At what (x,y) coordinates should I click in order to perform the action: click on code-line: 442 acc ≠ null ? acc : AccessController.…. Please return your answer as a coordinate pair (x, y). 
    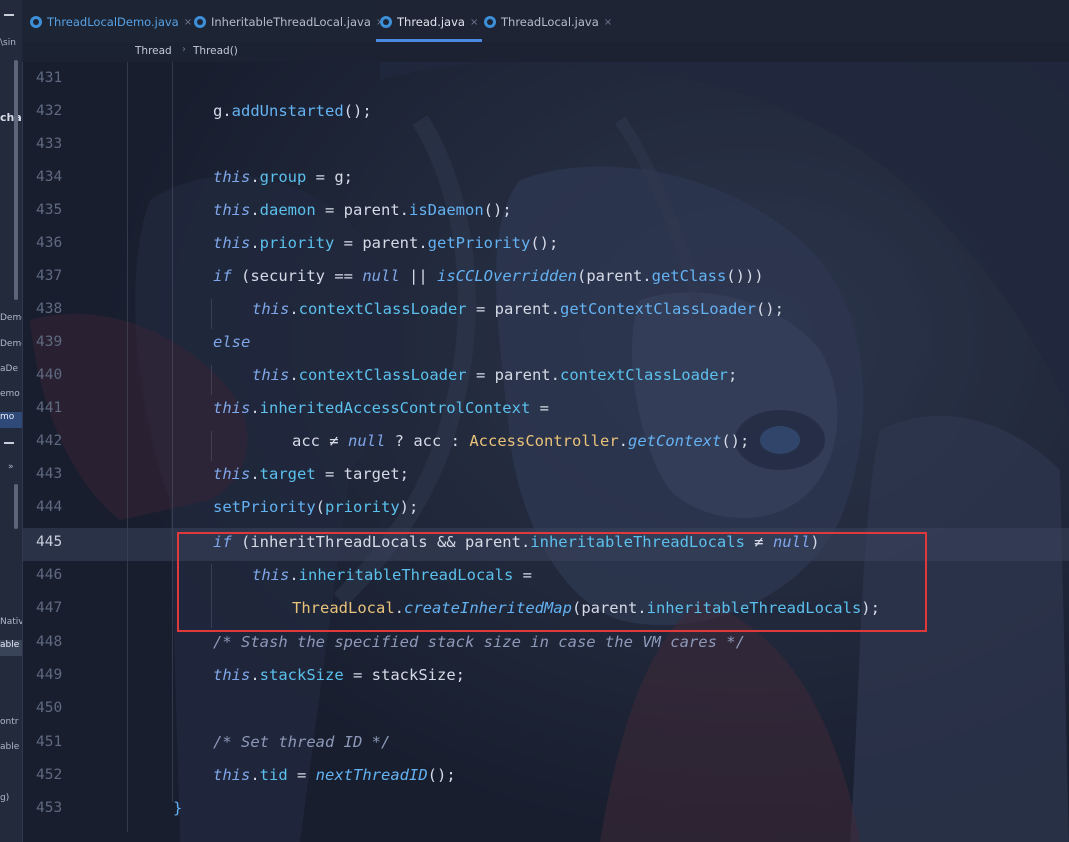
    Looking at the image, I should click on (545, 443).